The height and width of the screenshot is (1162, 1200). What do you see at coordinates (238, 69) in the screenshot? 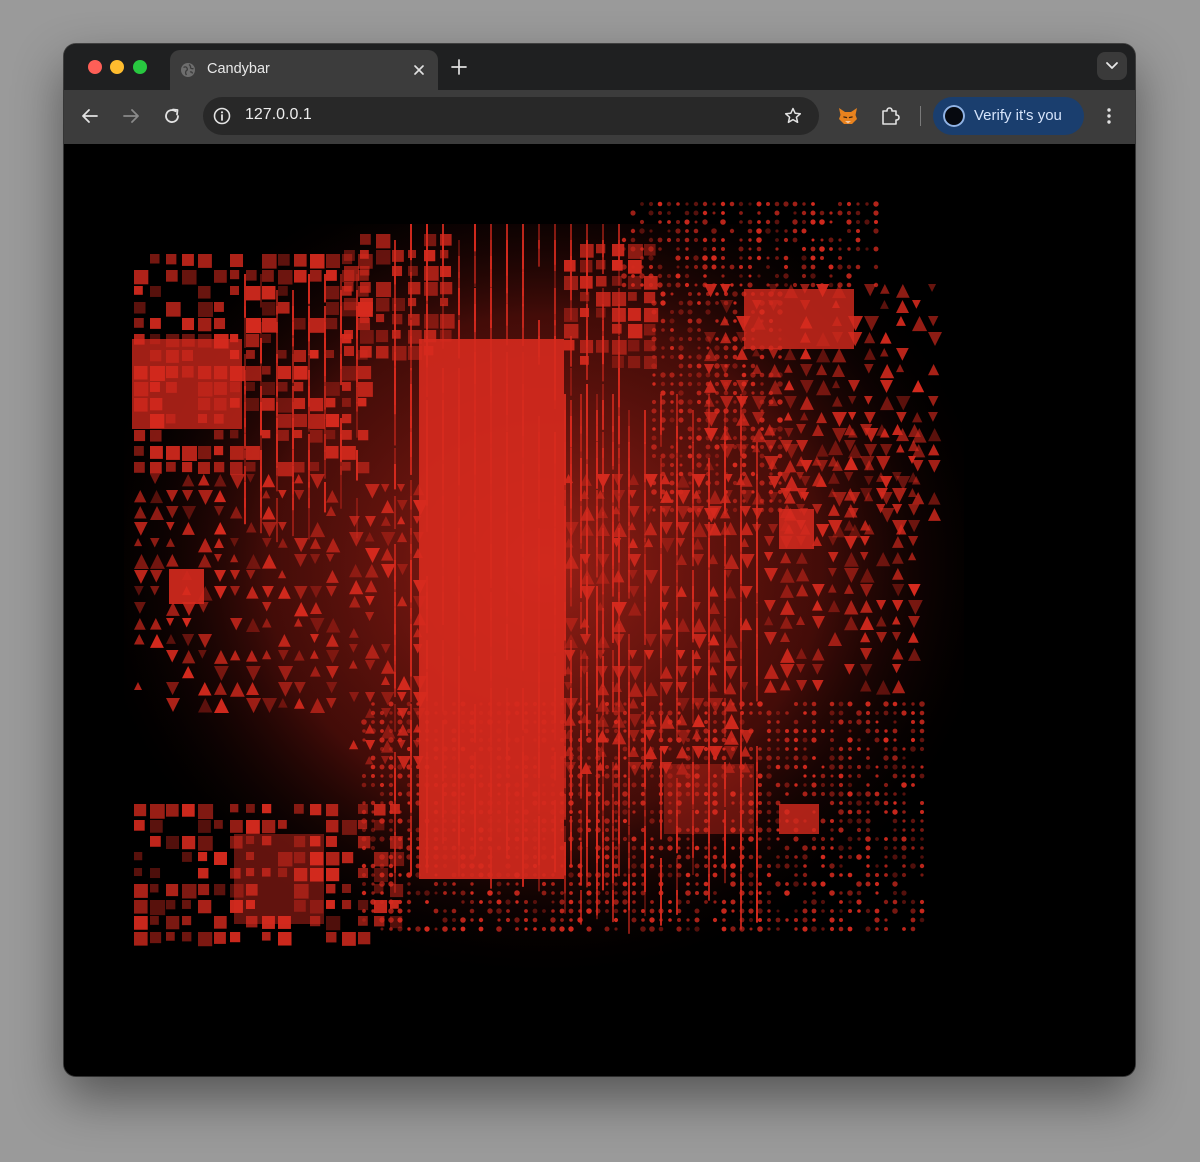
I see `tab-title: Candybar` at bounding box center [238, 69].